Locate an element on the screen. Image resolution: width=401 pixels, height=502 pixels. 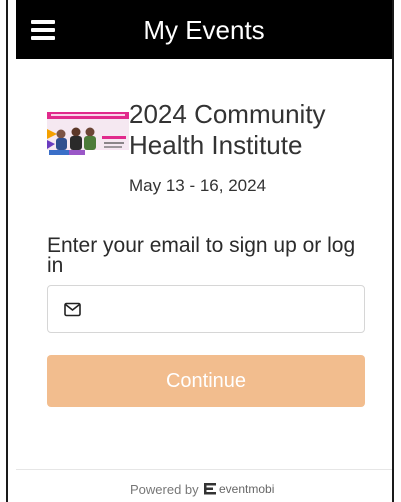
hamburger-menu-icon is located at coordinates (43, 30).